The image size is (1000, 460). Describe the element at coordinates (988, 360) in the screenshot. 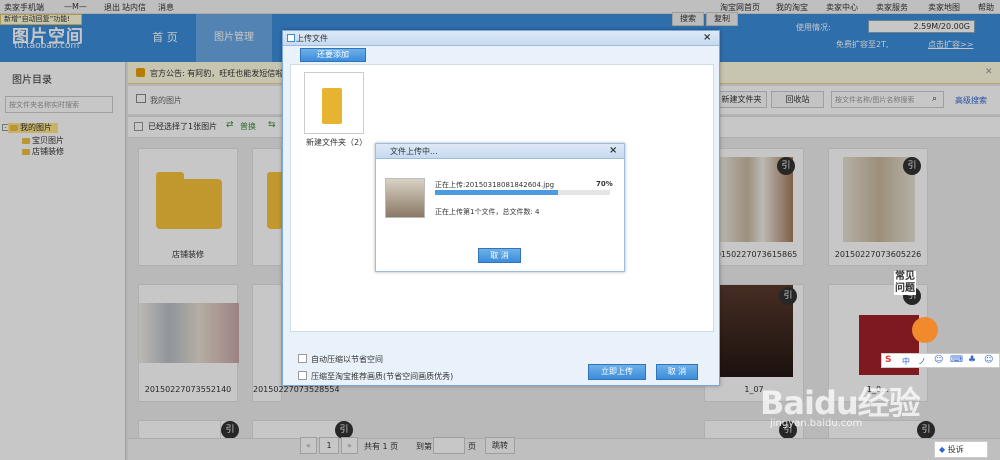

I see `ime-user: ☺` at that location.